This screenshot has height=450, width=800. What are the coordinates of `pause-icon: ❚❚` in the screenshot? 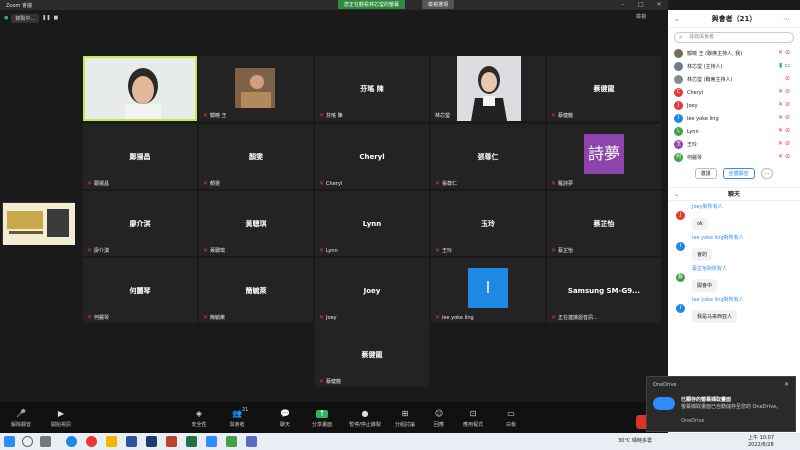 It's located at (46, 18).